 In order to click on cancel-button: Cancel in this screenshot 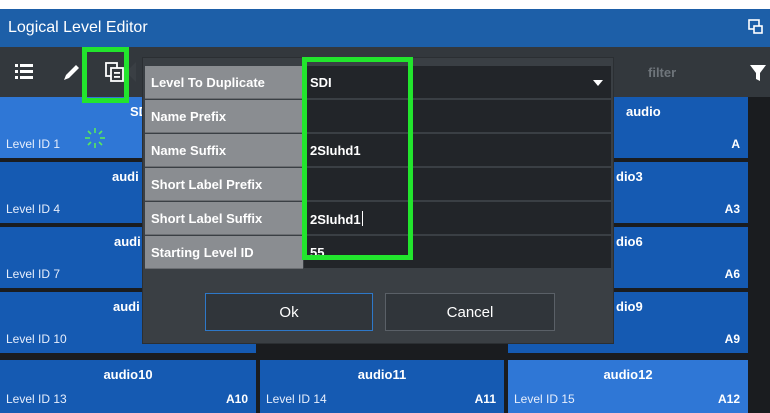, I will do `click(470, 312)`.